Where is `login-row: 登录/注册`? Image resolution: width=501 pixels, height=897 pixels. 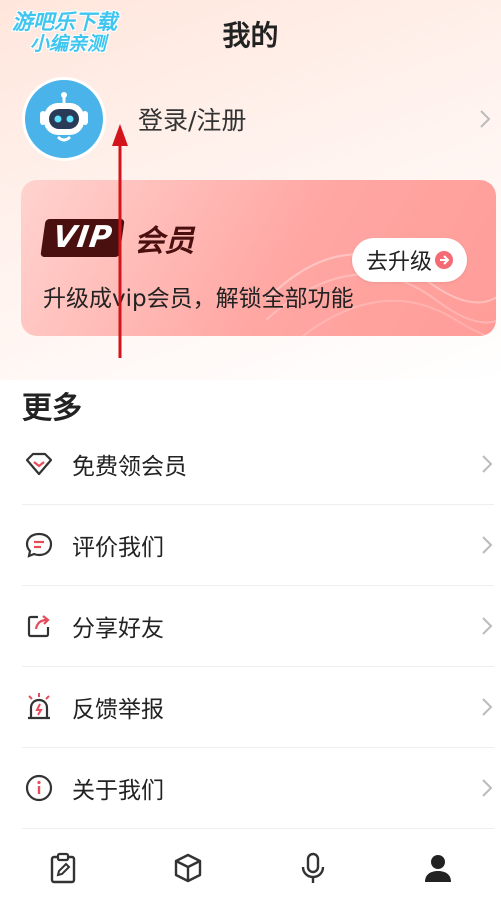 login-row: 登录/注册 is located at coordinates (257, 119).